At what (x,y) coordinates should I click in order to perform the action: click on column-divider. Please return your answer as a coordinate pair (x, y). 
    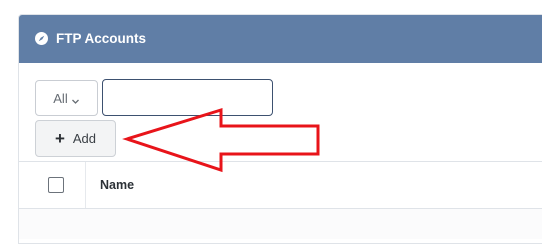
    Looking at the image, I should click on (85, 185).